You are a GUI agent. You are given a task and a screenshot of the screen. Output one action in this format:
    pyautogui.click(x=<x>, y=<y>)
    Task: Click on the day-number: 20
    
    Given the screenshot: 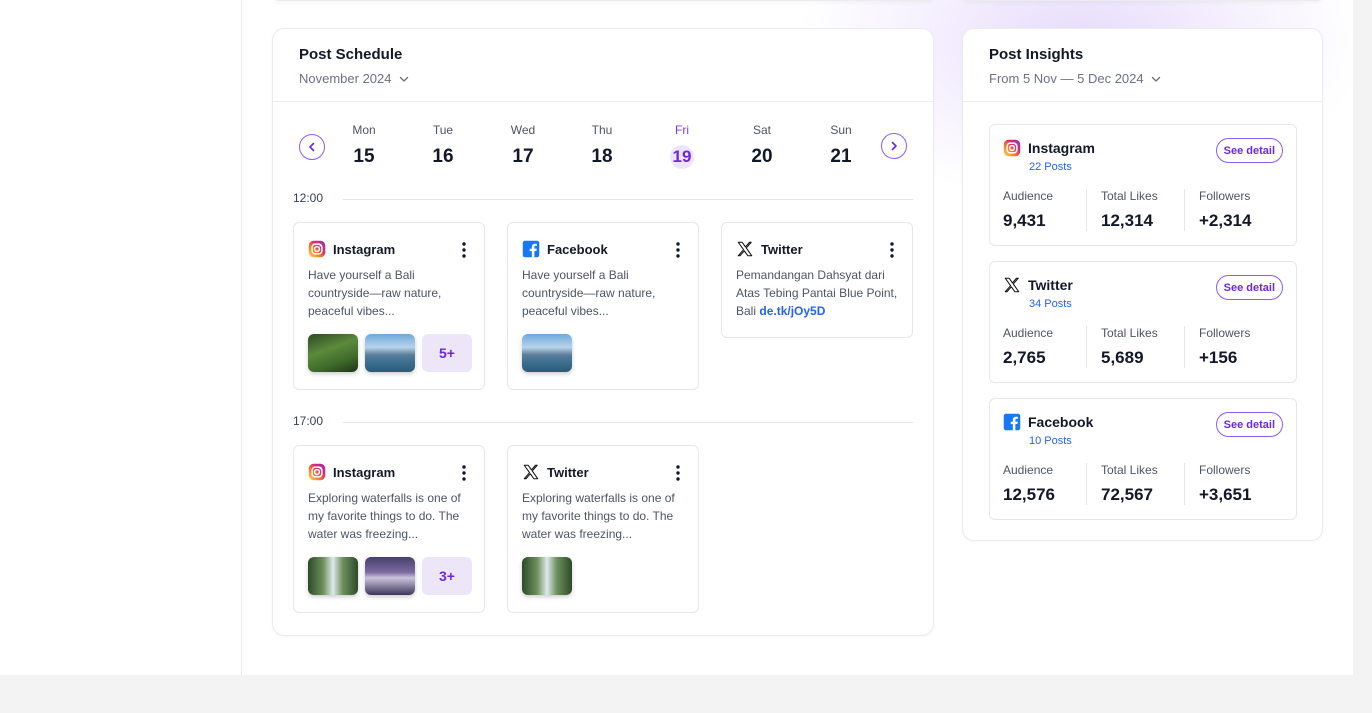 What is the action you would take?
    pyautogui.click(x=762, y=156)
    